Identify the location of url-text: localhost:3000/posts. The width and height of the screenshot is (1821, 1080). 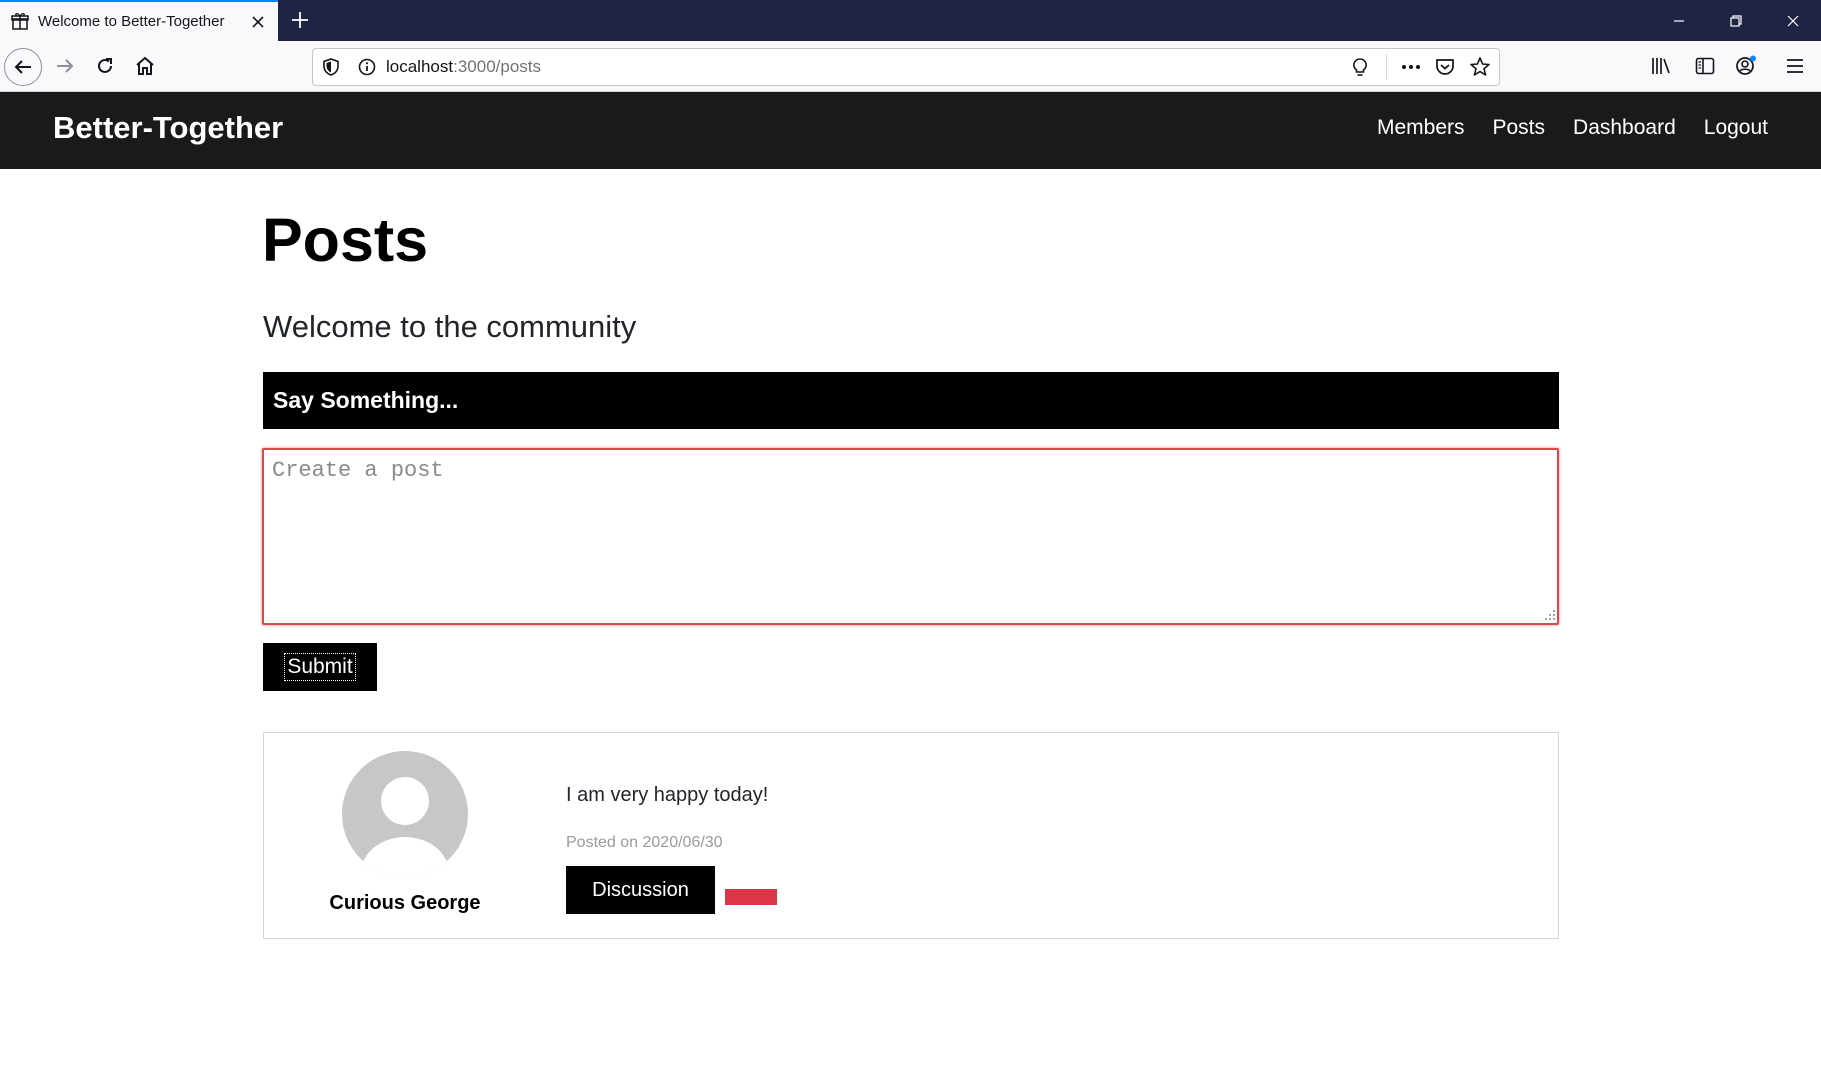
(463, 67).